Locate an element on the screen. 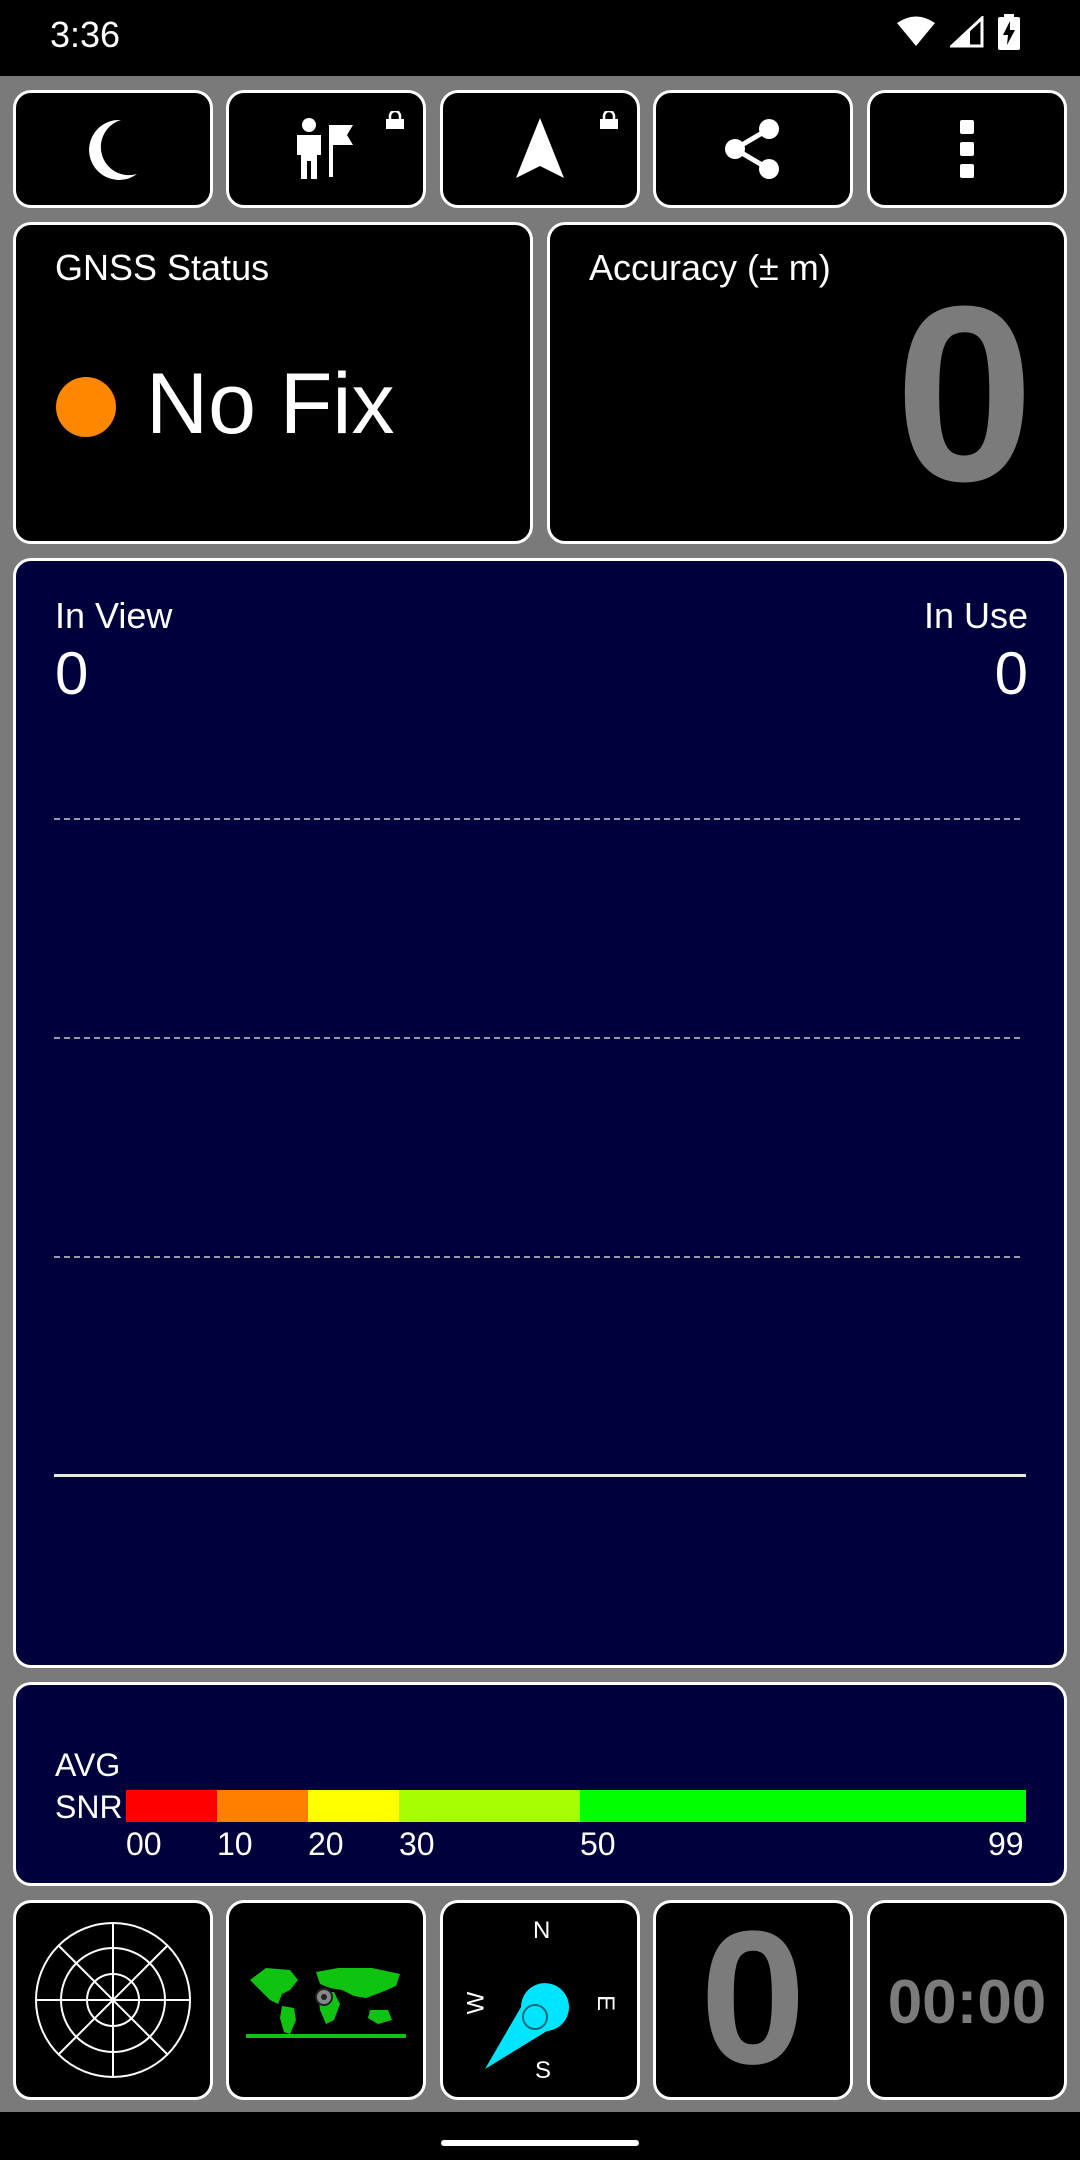  speed-value: 0 is located at coordinates (753, 1998).